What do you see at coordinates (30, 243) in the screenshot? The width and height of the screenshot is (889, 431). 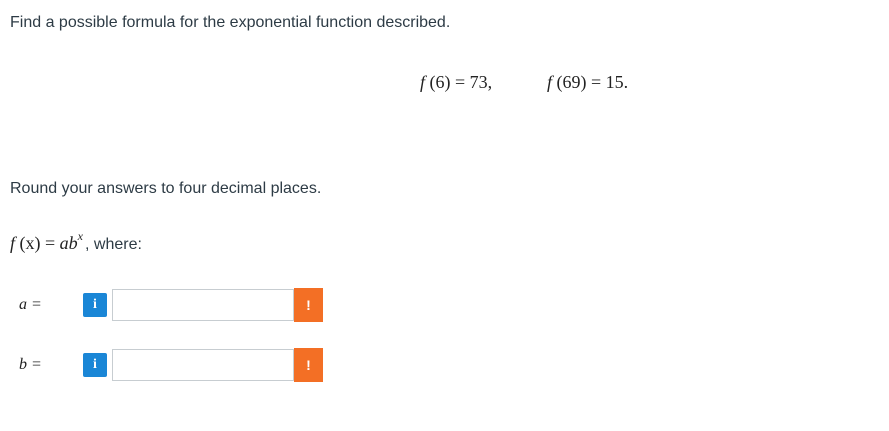 I see `formula-argument: (x)` at bounding box center [30, 243].